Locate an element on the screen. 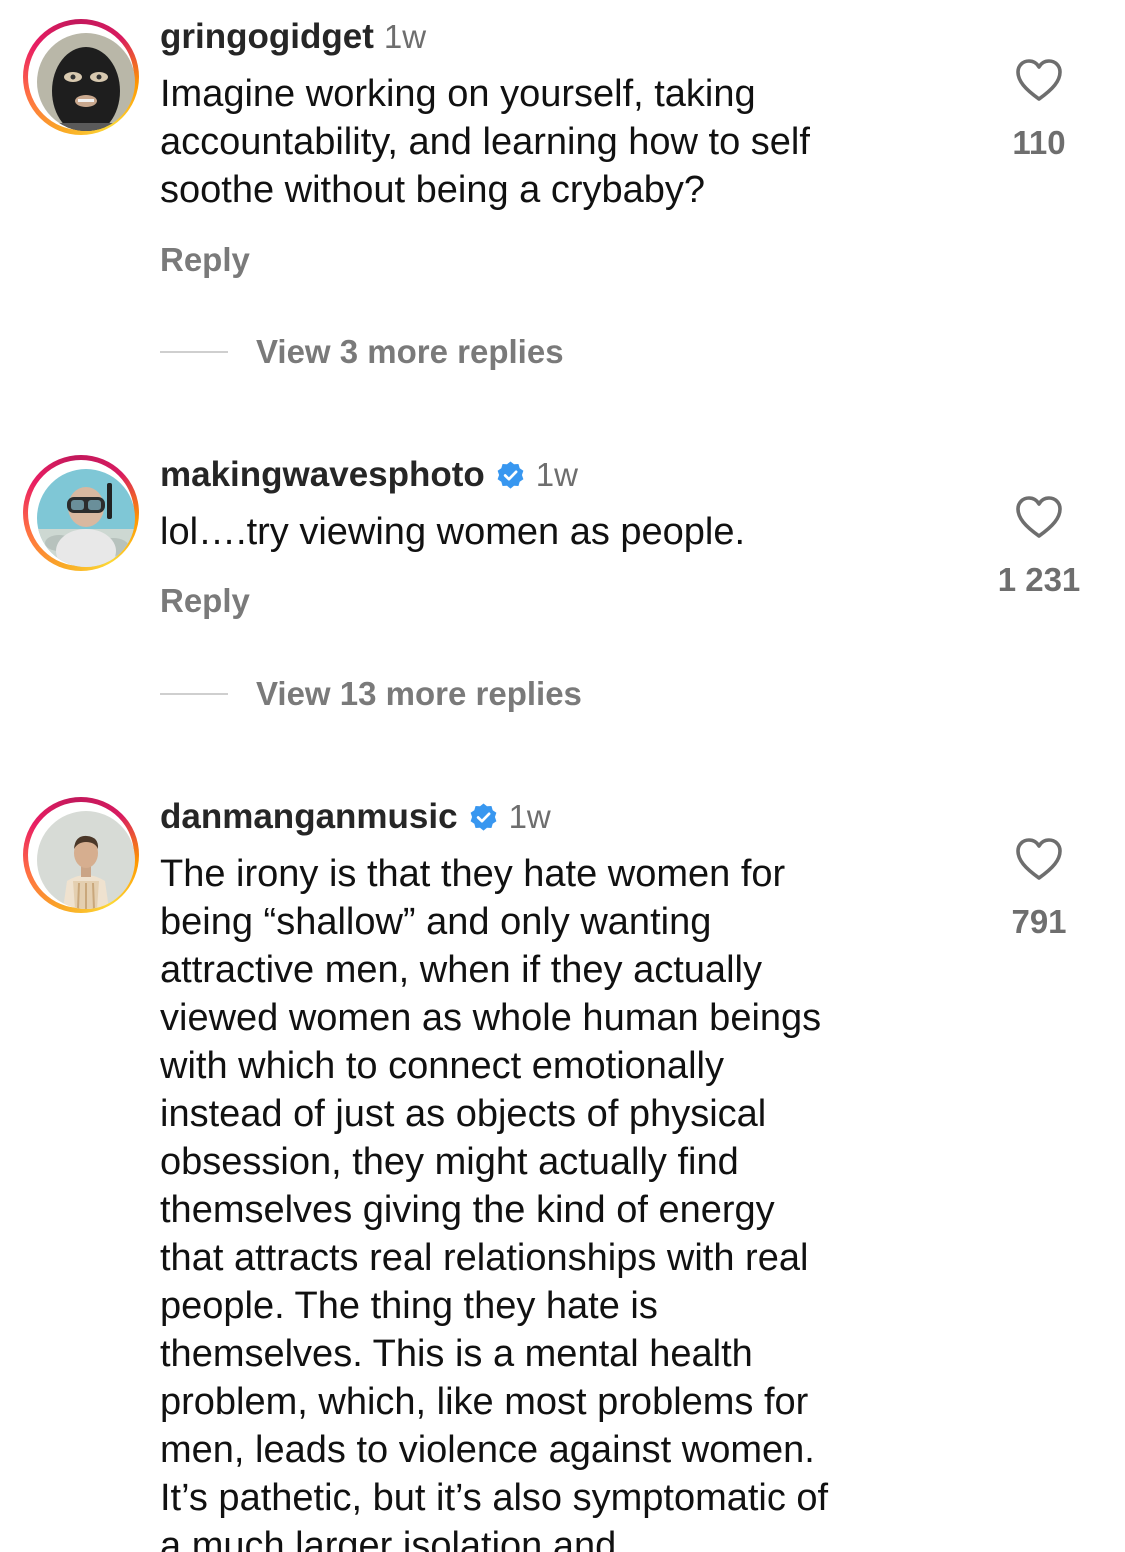  like-count: 110 is located at coordinates (1039, 142).